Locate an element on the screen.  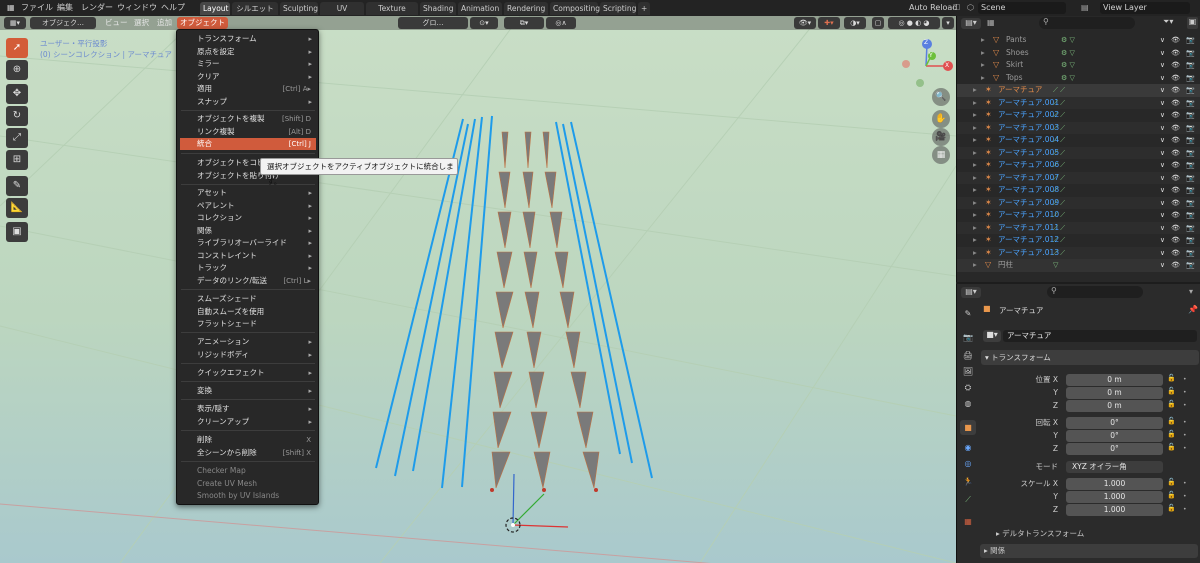
outliner-row: ▸ ✶ アーマチュア.012 ⟋ ⟋ ∨ 👁 📷 is located at coordinates (1078, 240).